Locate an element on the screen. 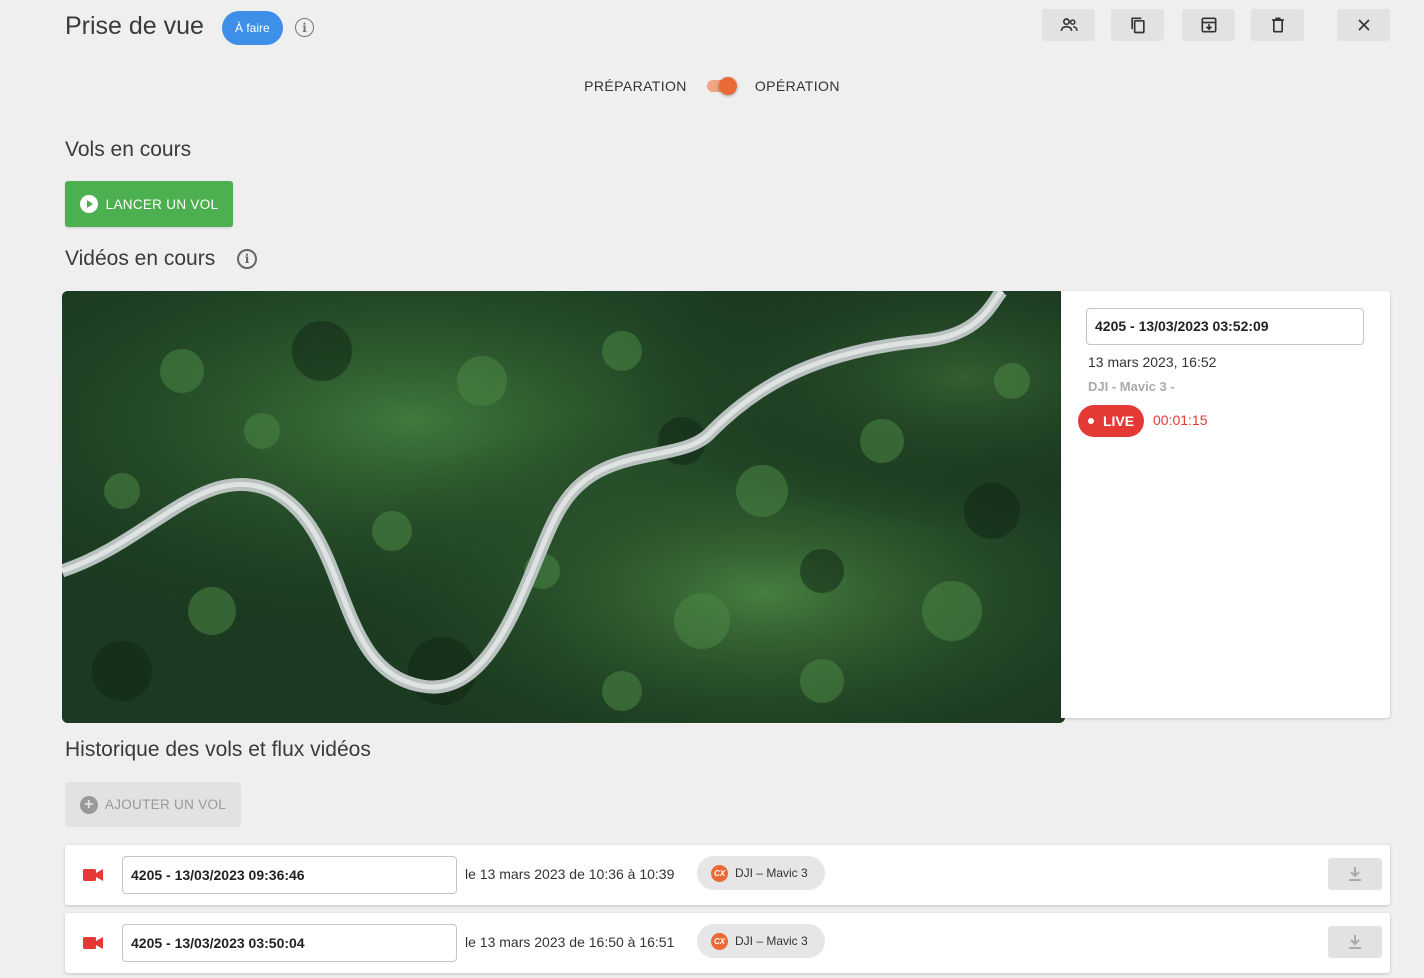 The height and width of the screenshot is (978, 1424). video-drone: DJI - Mavic 3 - is located at coordinates (1131, 386).